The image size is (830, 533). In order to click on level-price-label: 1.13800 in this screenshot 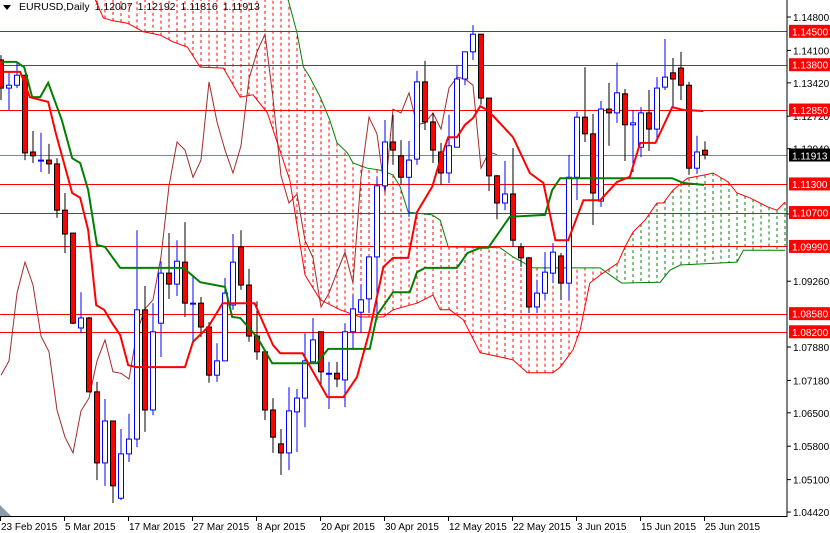, I will do `click(810, 66)`.